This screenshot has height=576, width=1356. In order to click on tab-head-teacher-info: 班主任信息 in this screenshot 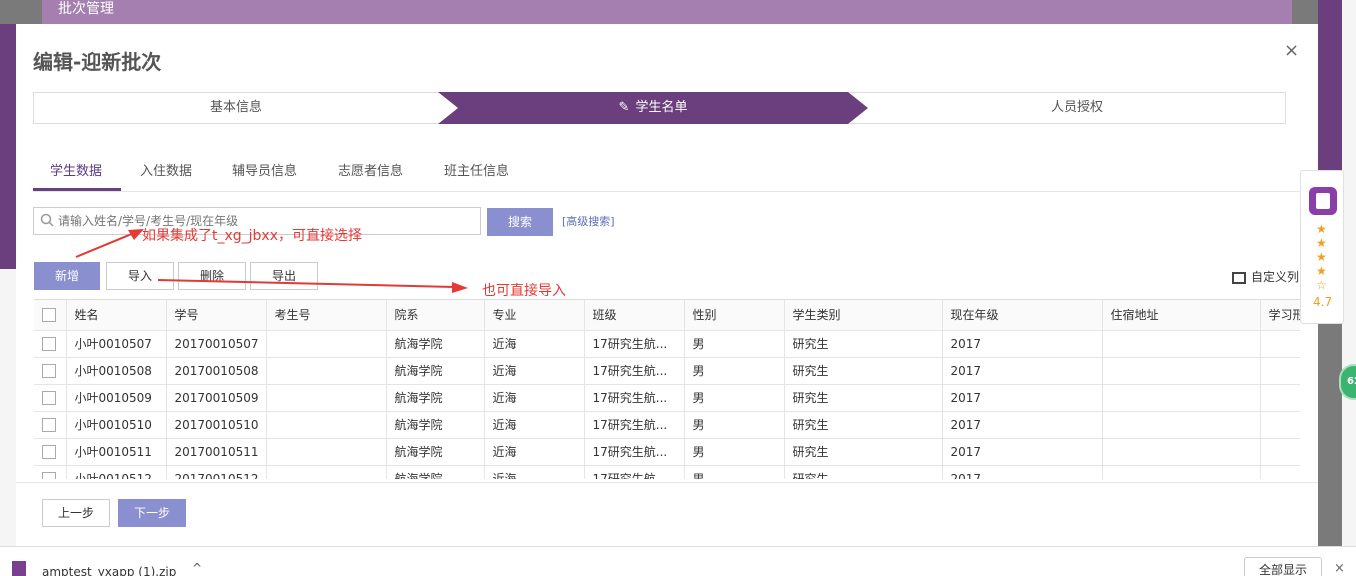, I will do `click(476, 169)`.